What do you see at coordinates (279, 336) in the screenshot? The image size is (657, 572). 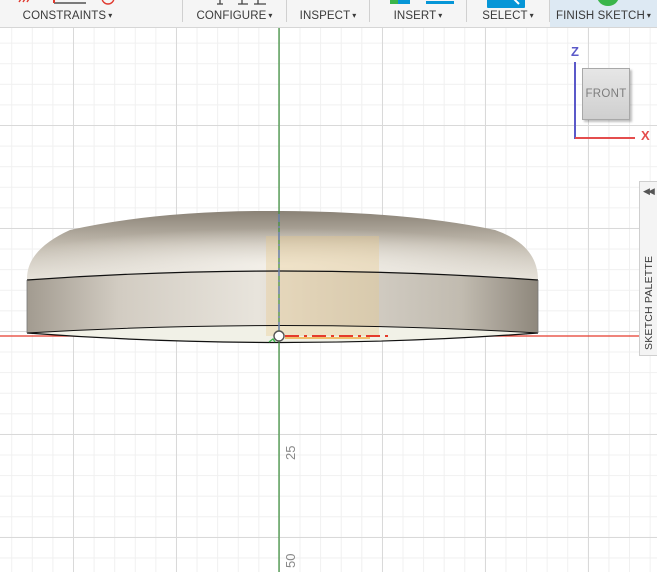 I see `origin-point` at bounding box center [279, 336].